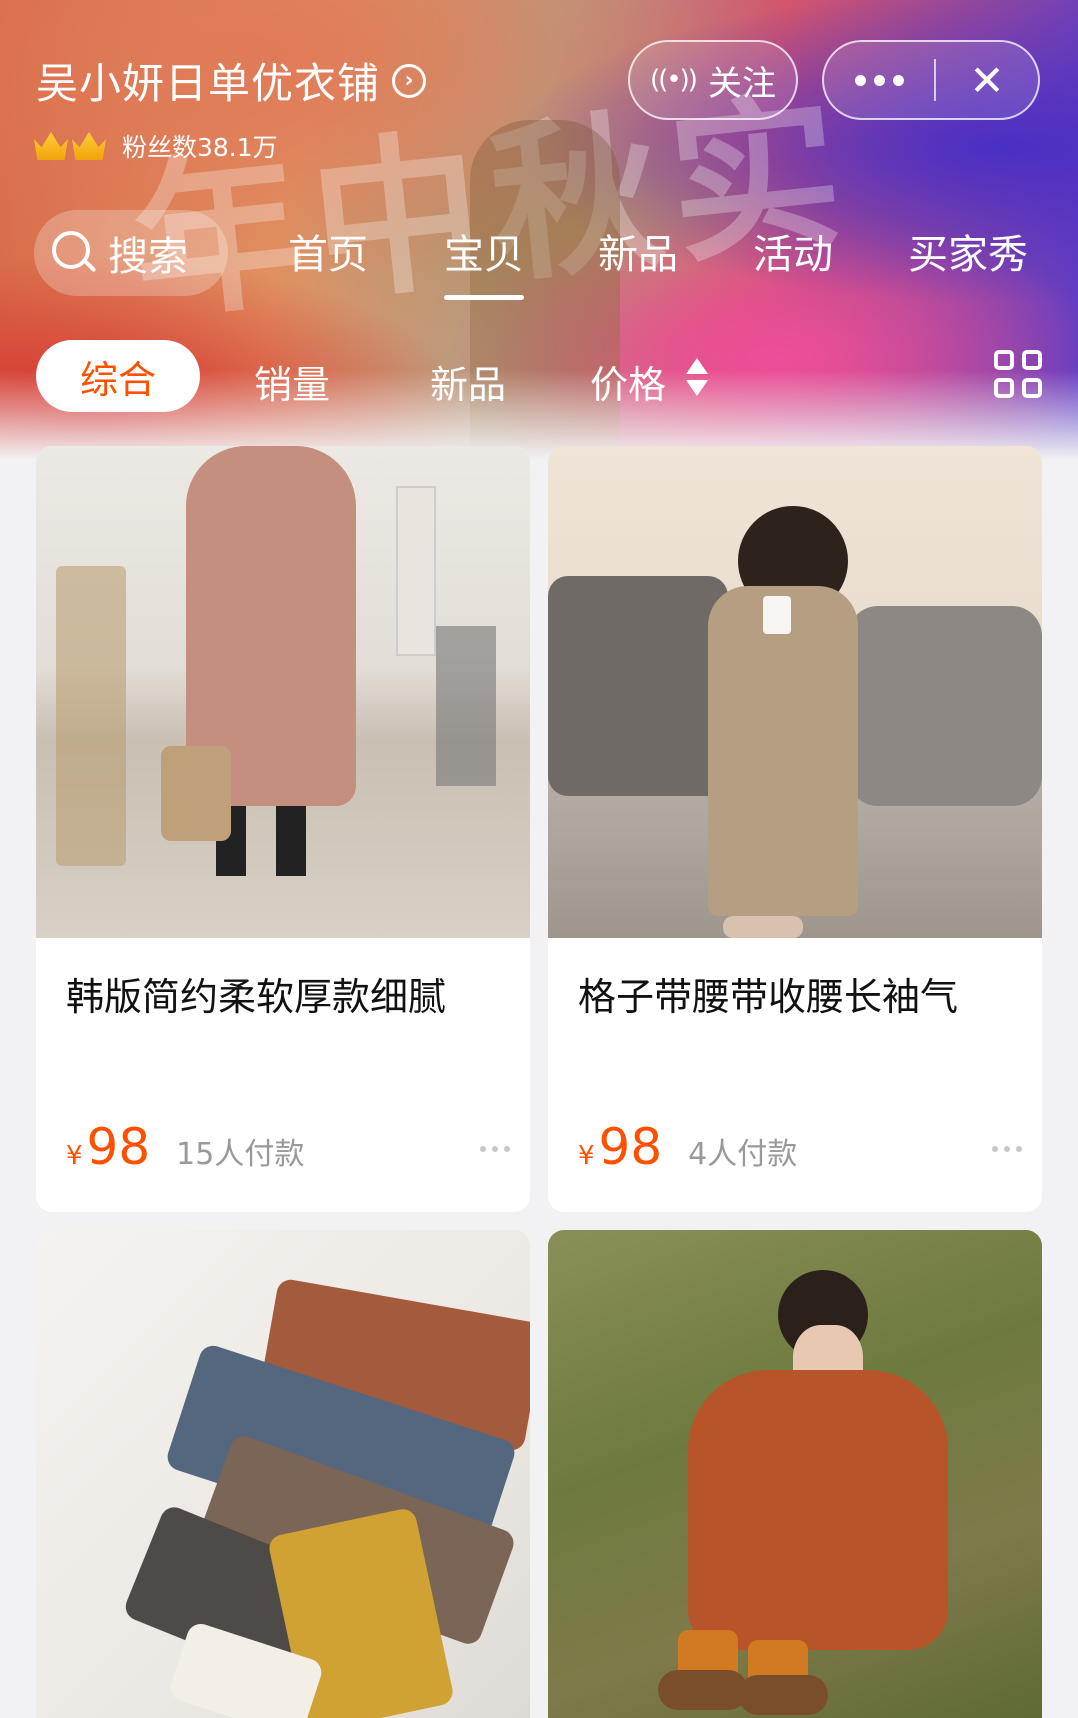 This screenshot has width=1078, height=1718. Describe the element at coordinates (200, 147) in the screenshot. I see `fans-count: 粉丝数38.1万` at that location.